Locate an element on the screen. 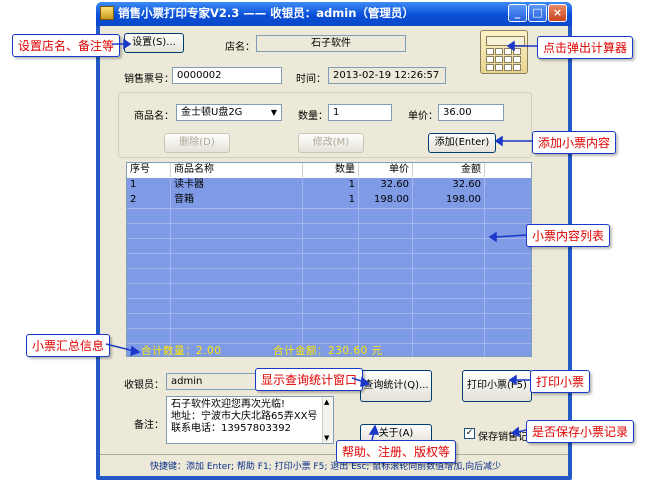 The width and height of the screenshot is (658, 485). annotation-help: 帮助、注册、版权等 is located at coordinates (396, 451).